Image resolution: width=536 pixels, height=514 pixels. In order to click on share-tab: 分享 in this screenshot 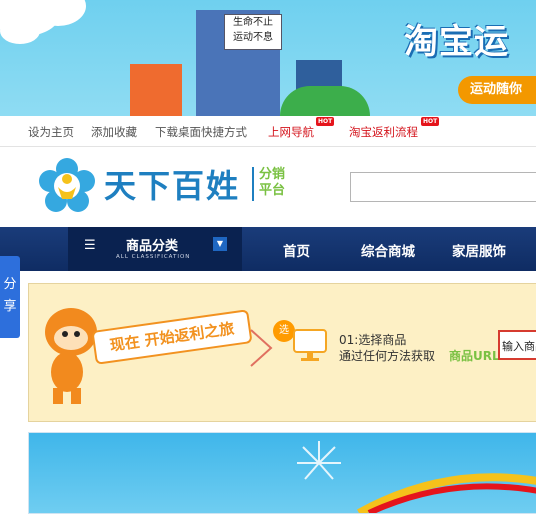, I will do `click(10, 297)`.